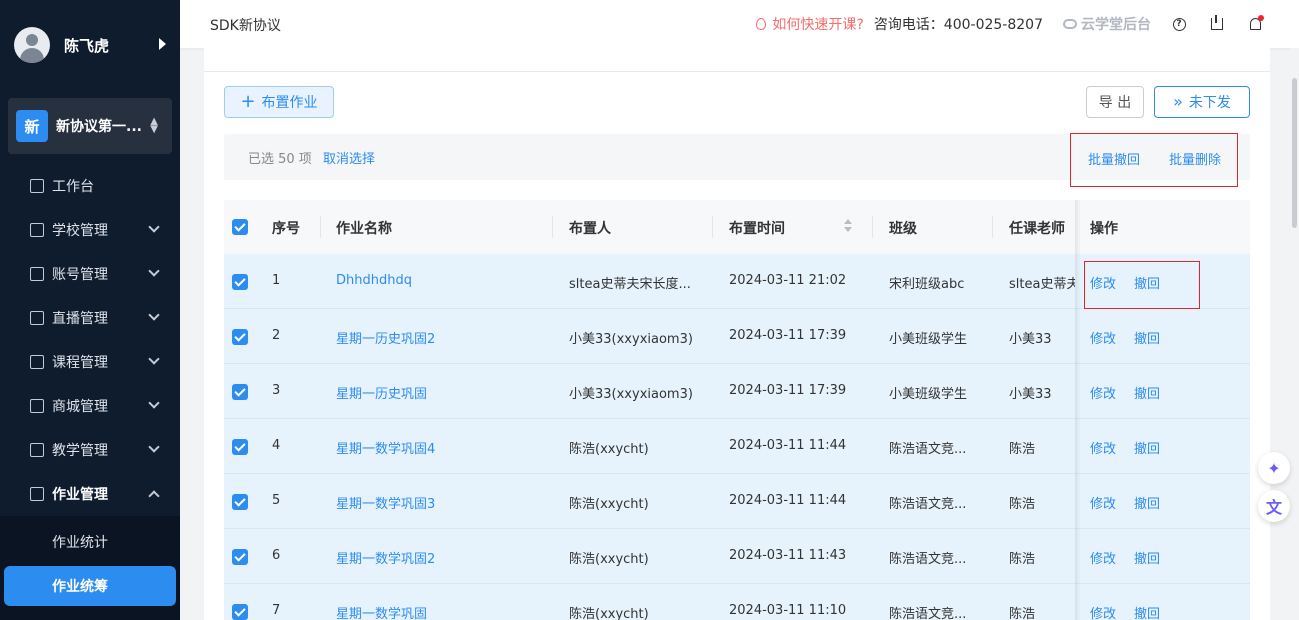  What do you see at coordinates (280, 159) in the screenshot?
I see `selected-count: 已选 50 项` at bounding box center [280, 159].